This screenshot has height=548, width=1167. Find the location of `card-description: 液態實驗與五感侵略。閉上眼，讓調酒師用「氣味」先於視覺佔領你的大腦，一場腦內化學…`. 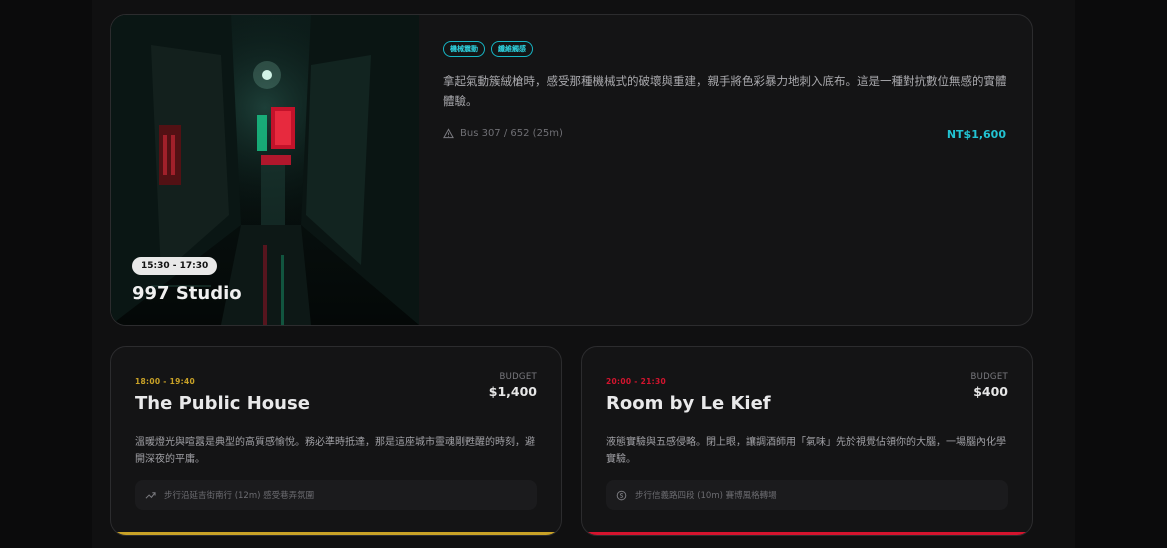

card-description: 液態實驗與五感侵略。閉上眼，讓調酒師用「氣味」先於視覺佔領你的大腦，一場腦內化學… is located at coordinates (806, 451).